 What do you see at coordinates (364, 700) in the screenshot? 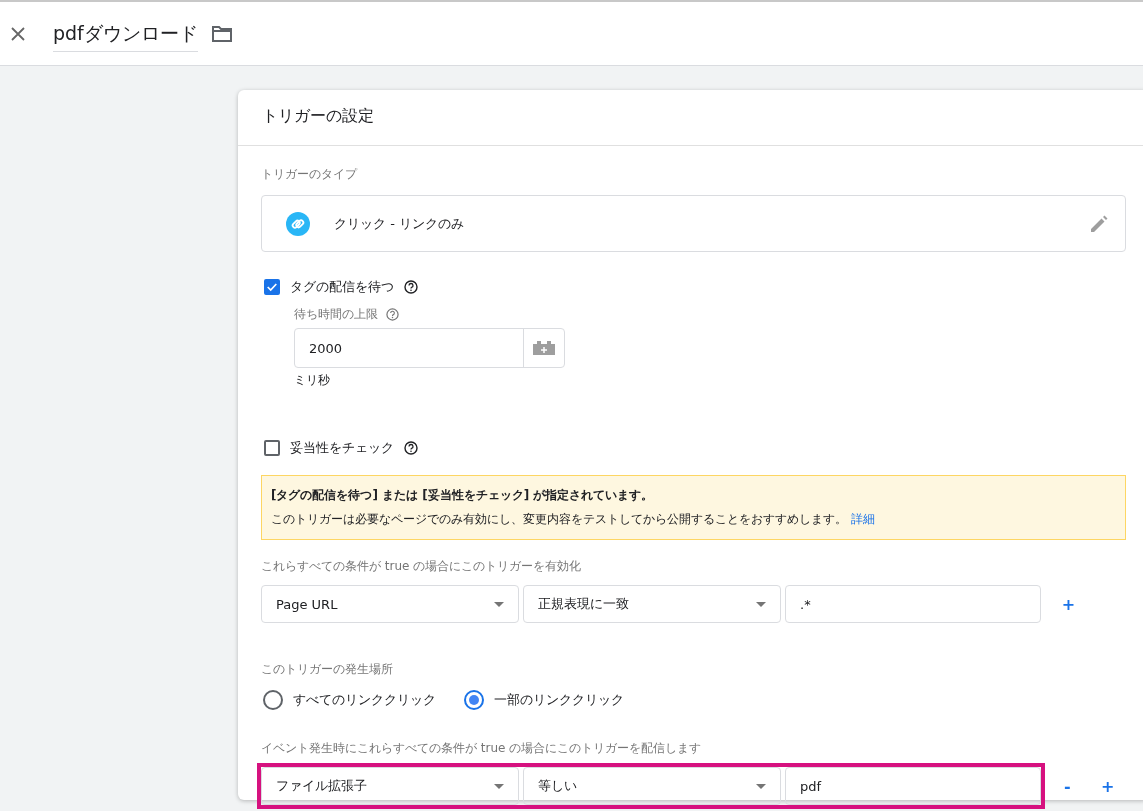
I see `radio-label: すべてのリンククリック` at bounding box center [364, 700].